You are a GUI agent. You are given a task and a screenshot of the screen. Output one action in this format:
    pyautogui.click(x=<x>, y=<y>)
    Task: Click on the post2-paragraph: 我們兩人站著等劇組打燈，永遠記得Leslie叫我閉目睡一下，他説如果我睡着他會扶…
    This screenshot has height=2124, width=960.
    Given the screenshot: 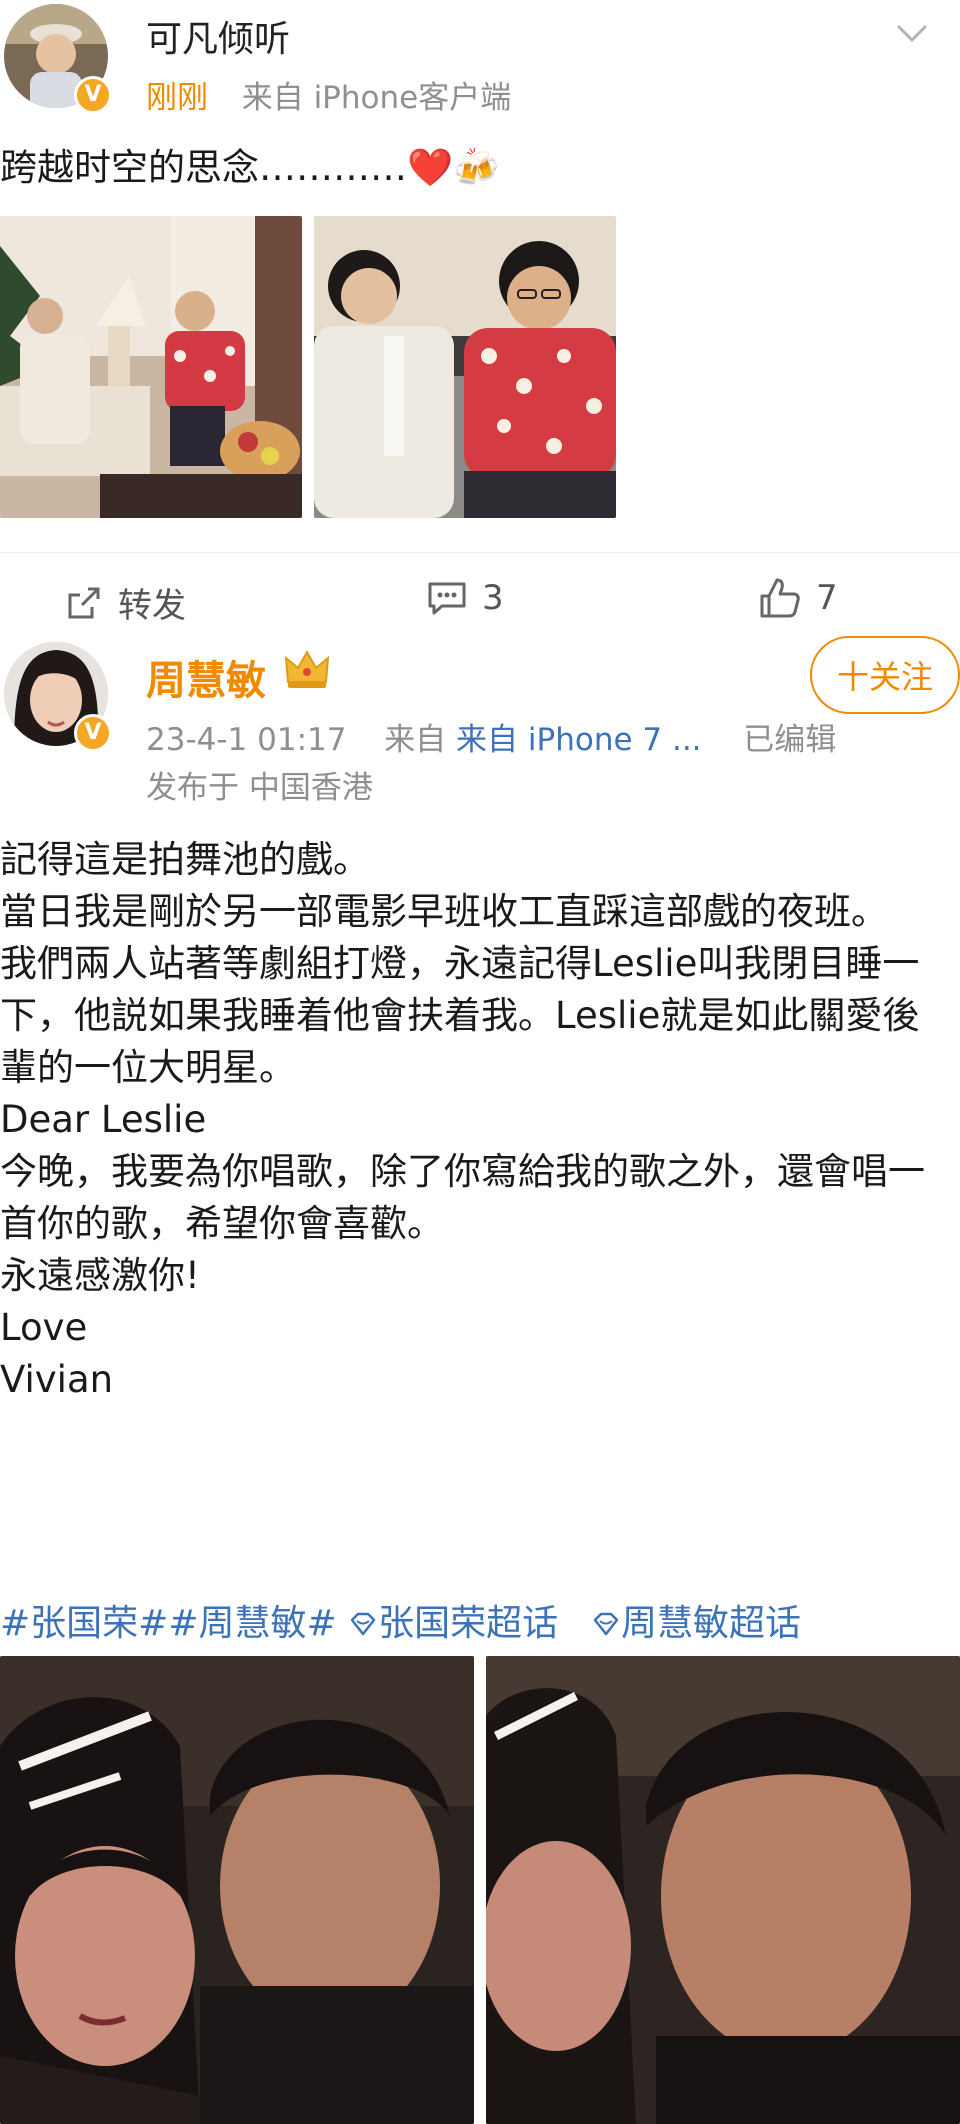 What is the action you would take?
    pyautogui.click(x=460, y=1015)
    